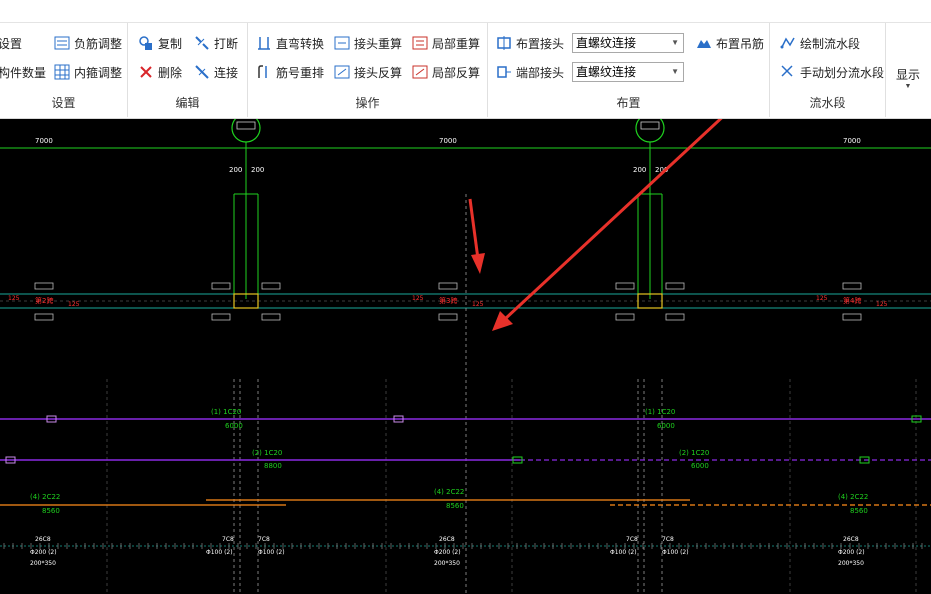  Describe the element at coordinates (146, 43) in the screenshot. I see `copy-icon` at that location.